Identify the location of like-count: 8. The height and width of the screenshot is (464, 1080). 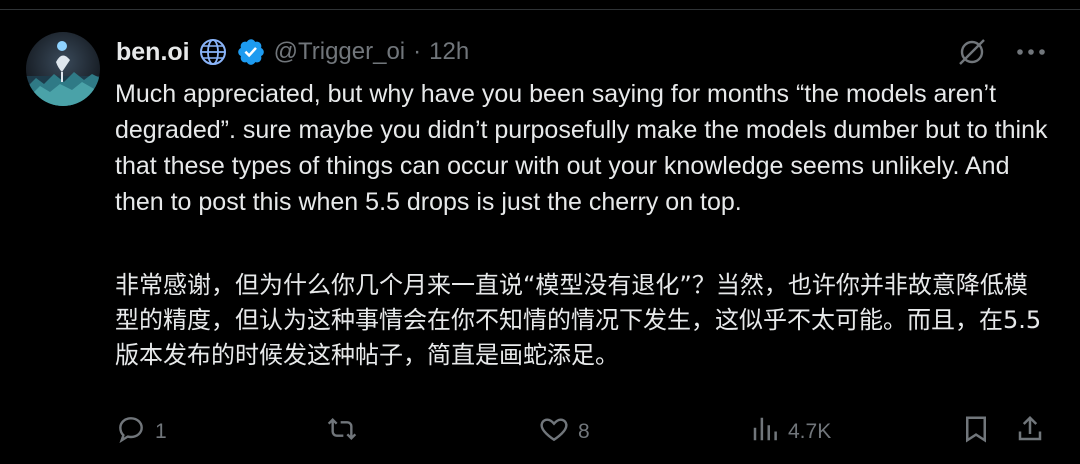
(584, 431).